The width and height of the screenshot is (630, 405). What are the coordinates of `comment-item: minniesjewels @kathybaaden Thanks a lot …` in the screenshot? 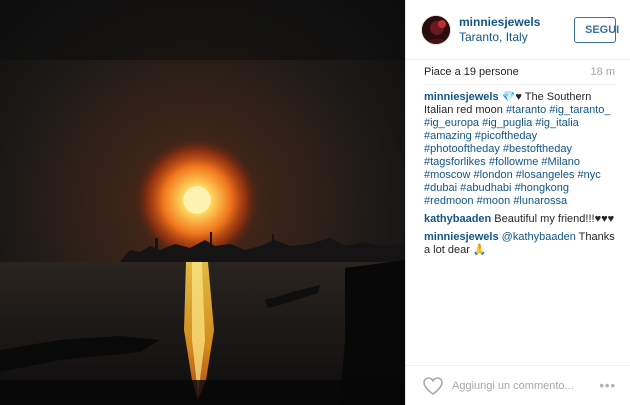 It's located at (520, 244).